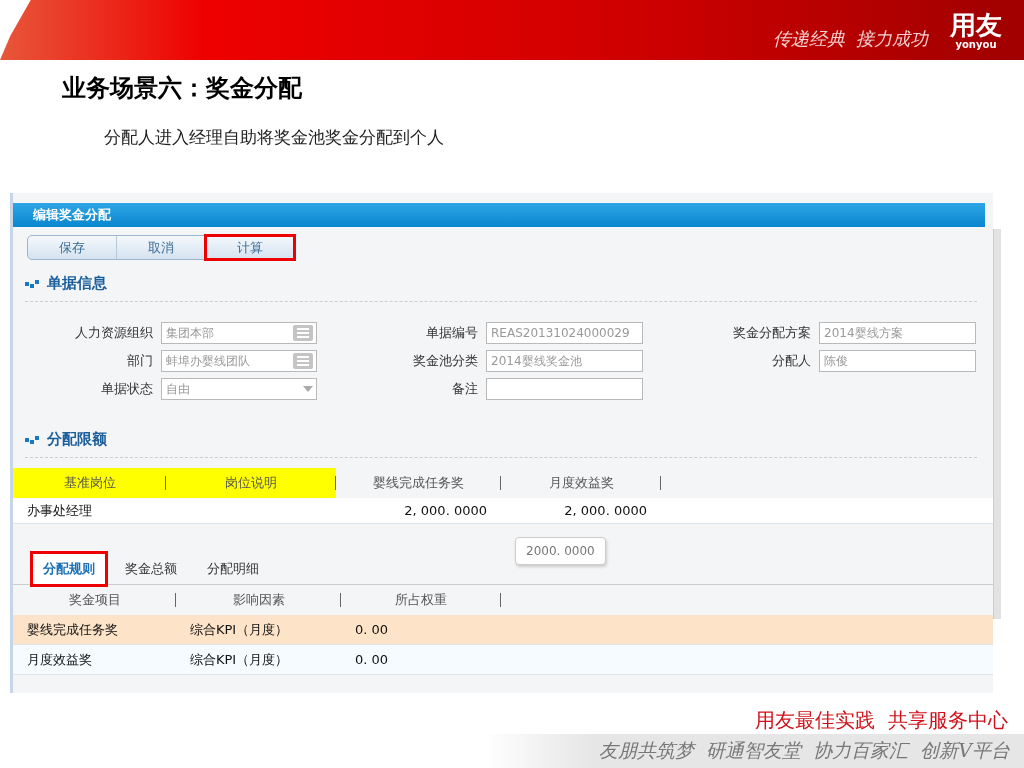 The height and width of the screenshot is (768, 1024). Describe the element at coordinates (258, 600) in the screenshot. I see `column-header: 影响因素` at that location.